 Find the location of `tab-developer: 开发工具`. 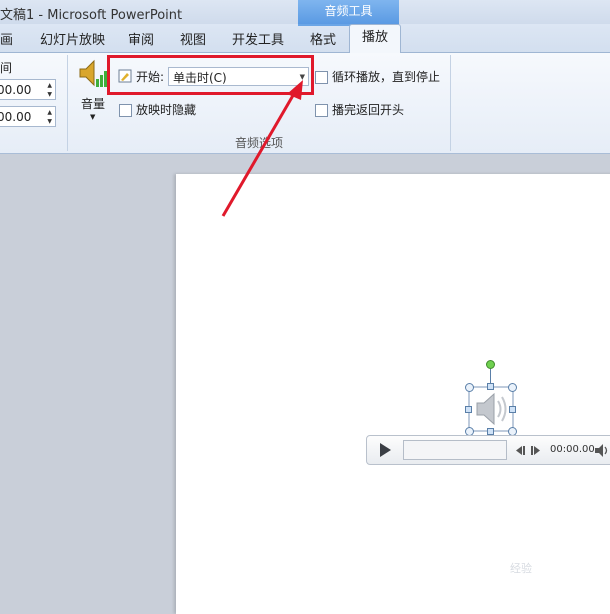

tab-developer: 开发工具 is located at coordinates (258, 38).